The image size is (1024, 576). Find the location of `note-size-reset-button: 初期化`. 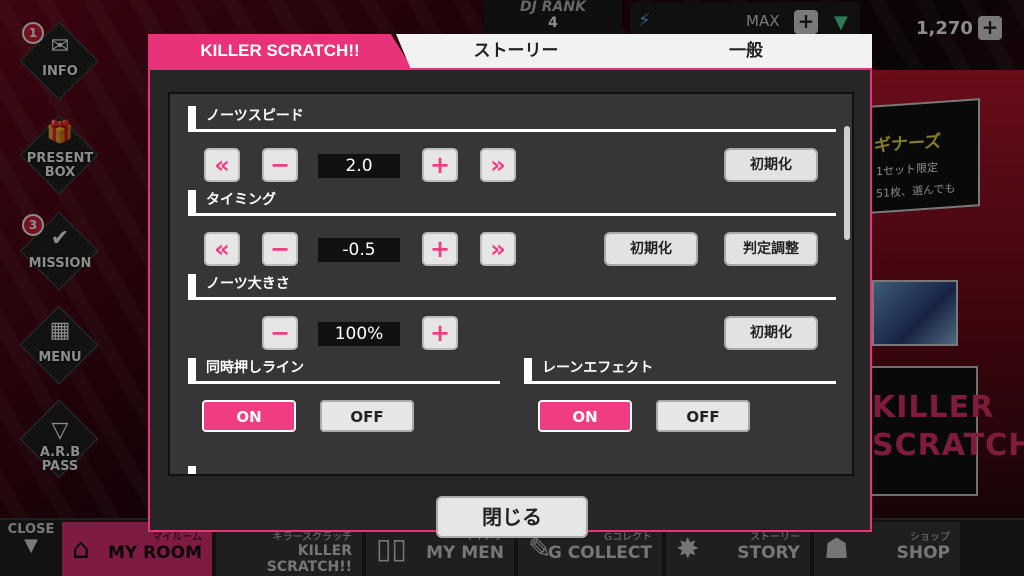

note-size-reset-button: 初期化 is located at coordinates (771, 333).